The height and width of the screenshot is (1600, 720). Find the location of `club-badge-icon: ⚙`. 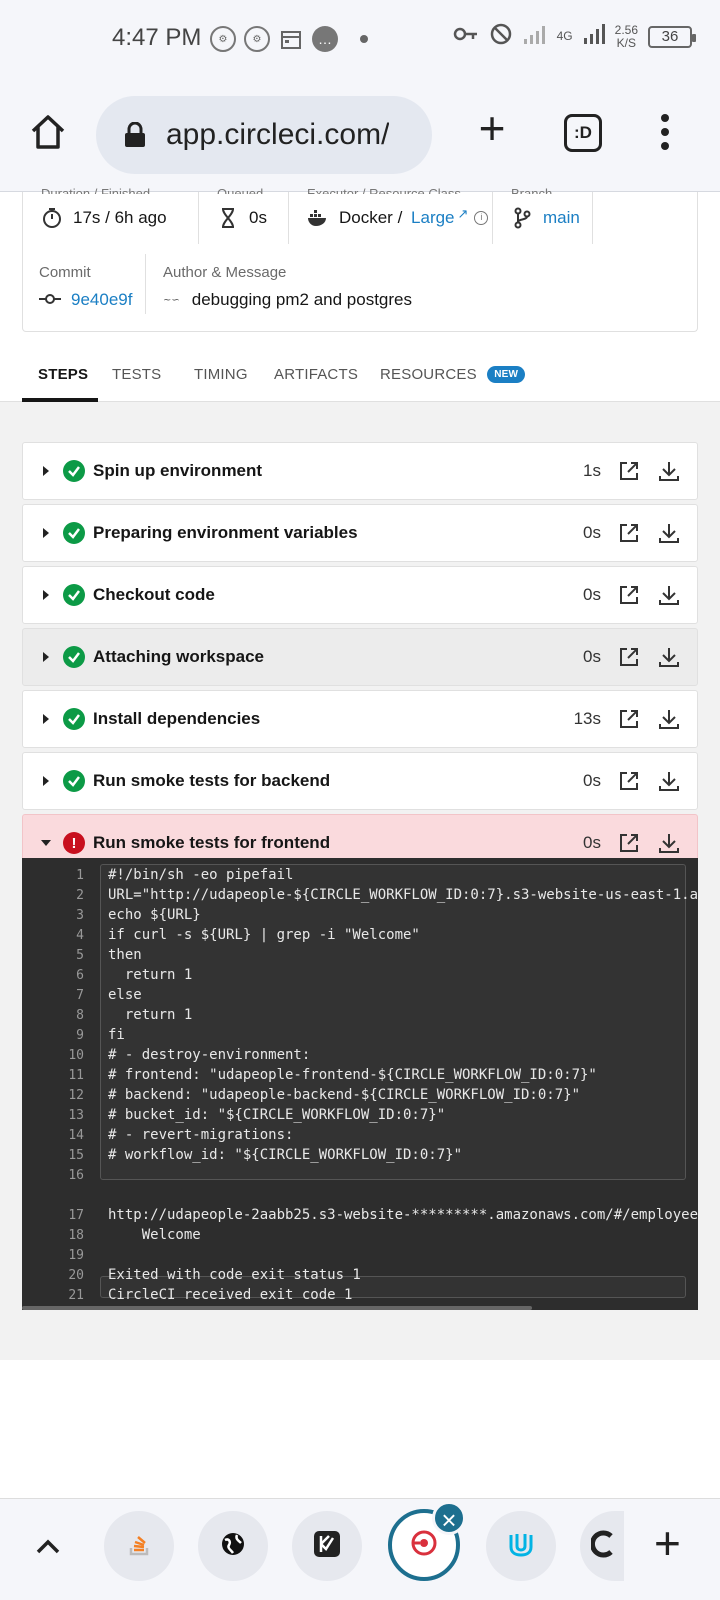

club-badge-icon: ⚙ is located at coordinates (223, 39).